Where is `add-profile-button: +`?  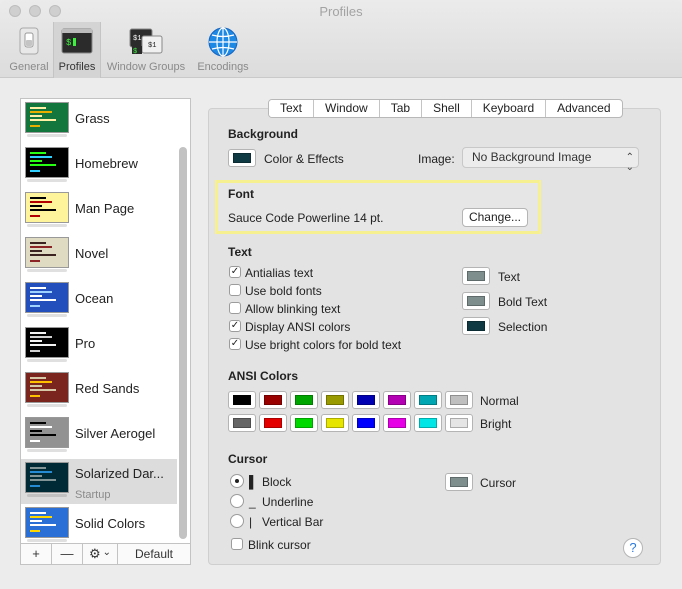 add-profile-button: + is located at coordinates (36, 554).